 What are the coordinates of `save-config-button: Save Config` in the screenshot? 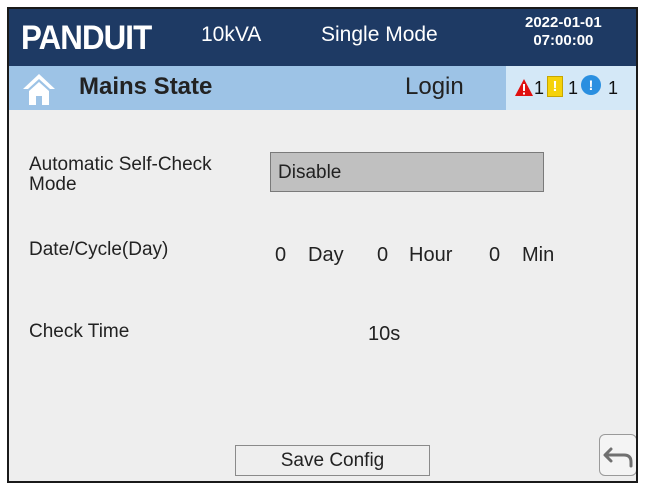 It's located at (332, 460).